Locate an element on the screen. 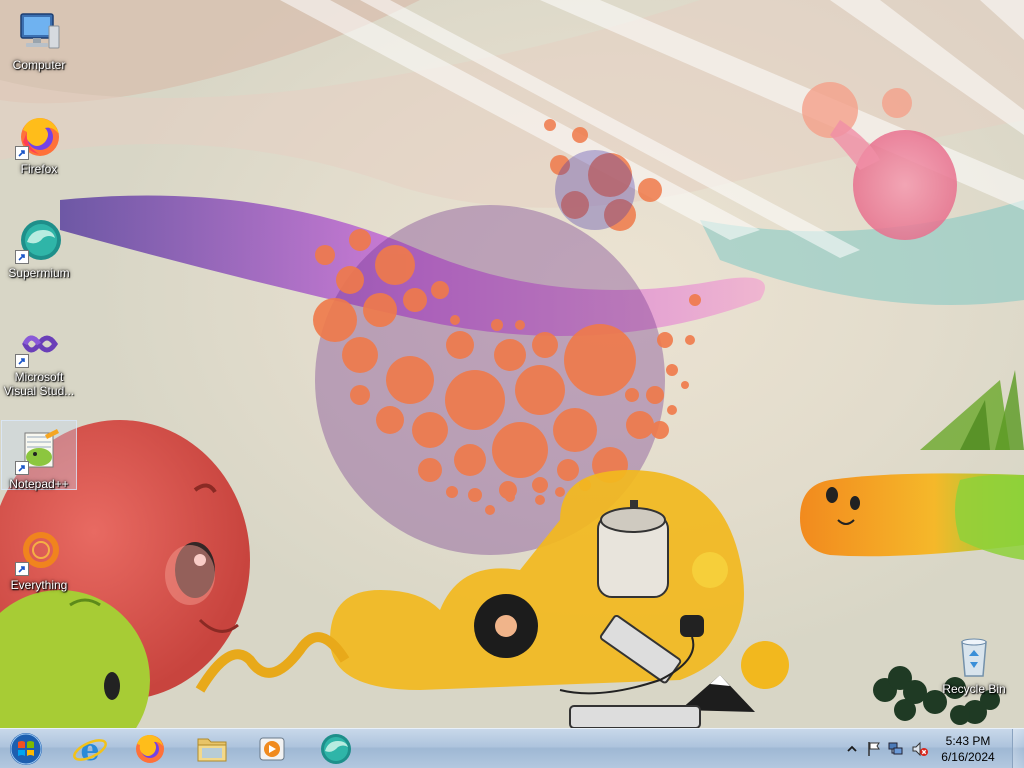 The width and height of the screenshot is (1024, 768). desktop-icon-label: Firefox is located at coordinates (39, 169).